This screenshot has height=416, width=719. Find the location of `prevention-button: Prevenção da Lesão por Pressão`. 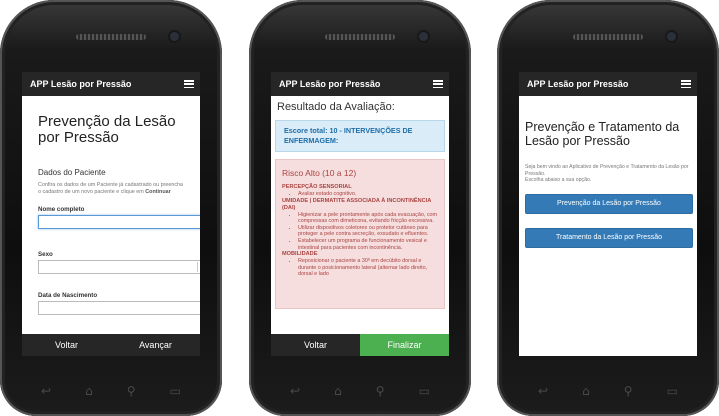

prevention-button: Prevenção da Lesão por Pressão is located at coordinates (609, 203).